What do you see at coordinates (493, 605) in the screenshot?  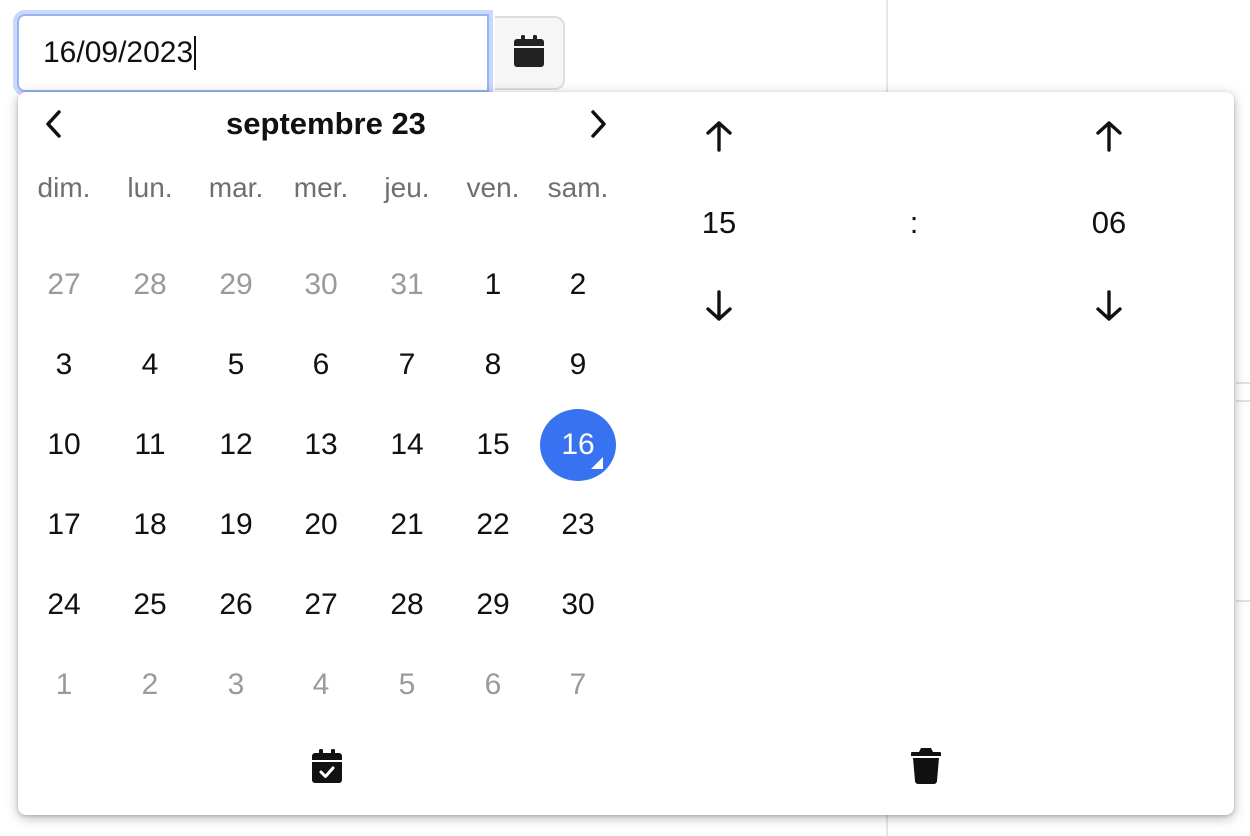 I see `day-cell: 29` at bounding box center [493, 605].